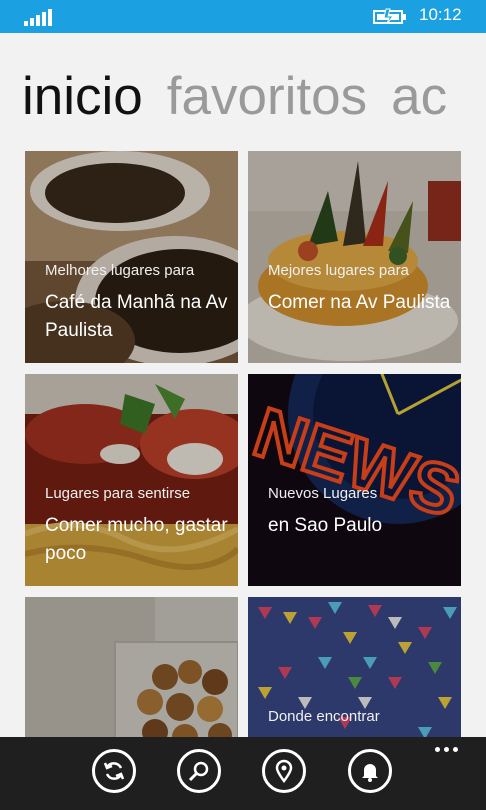 The width and height of the screenshot is (486, 810). I want to click on refresh-icon, so click(114, 771).